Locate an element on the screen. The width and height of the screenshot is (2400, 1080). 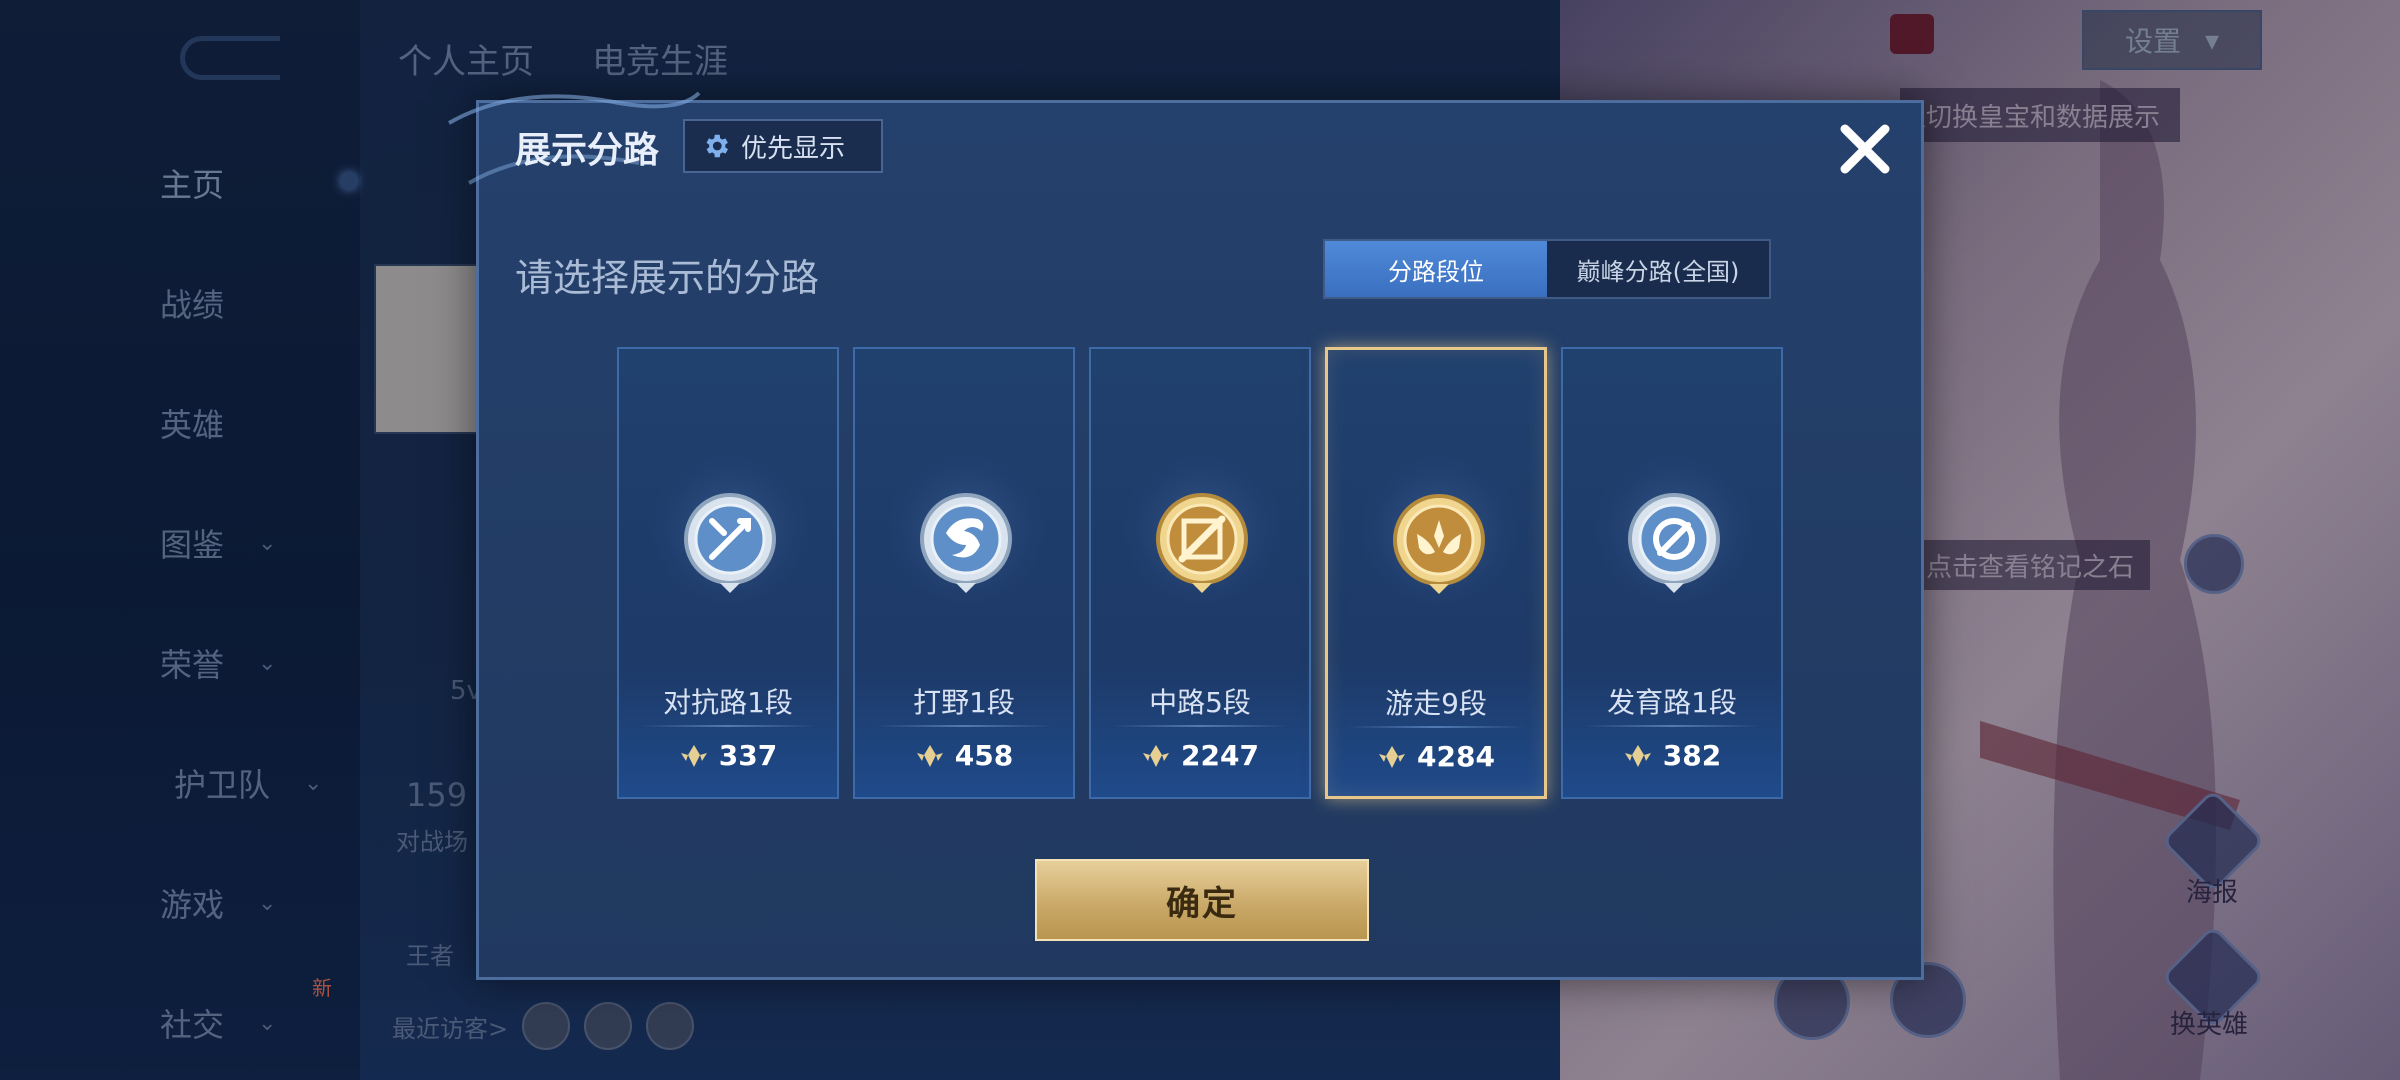
mid-lane-gold-icon is located at coordinates (1202, 543).